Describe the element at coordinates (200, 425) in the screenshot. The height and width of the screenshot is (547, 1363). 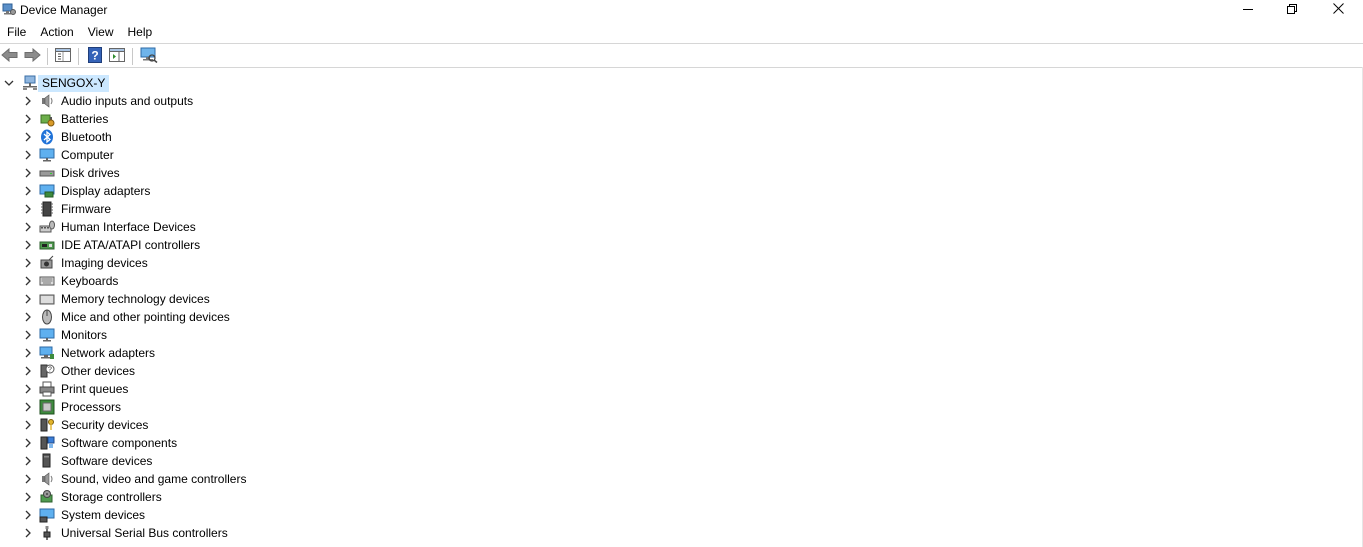
I see `tree-item-security-devices: Security devices` at that location.